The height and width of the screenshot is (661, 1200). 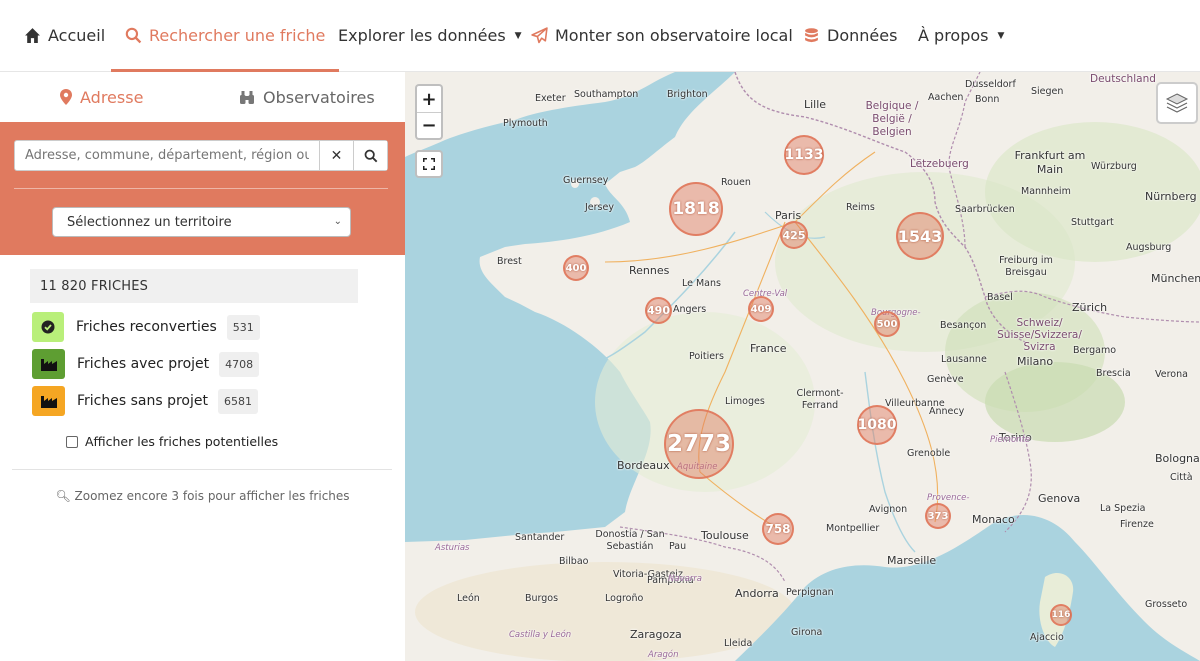 I want to click on map-label: Mannheim, so click(x=1046, y=191).